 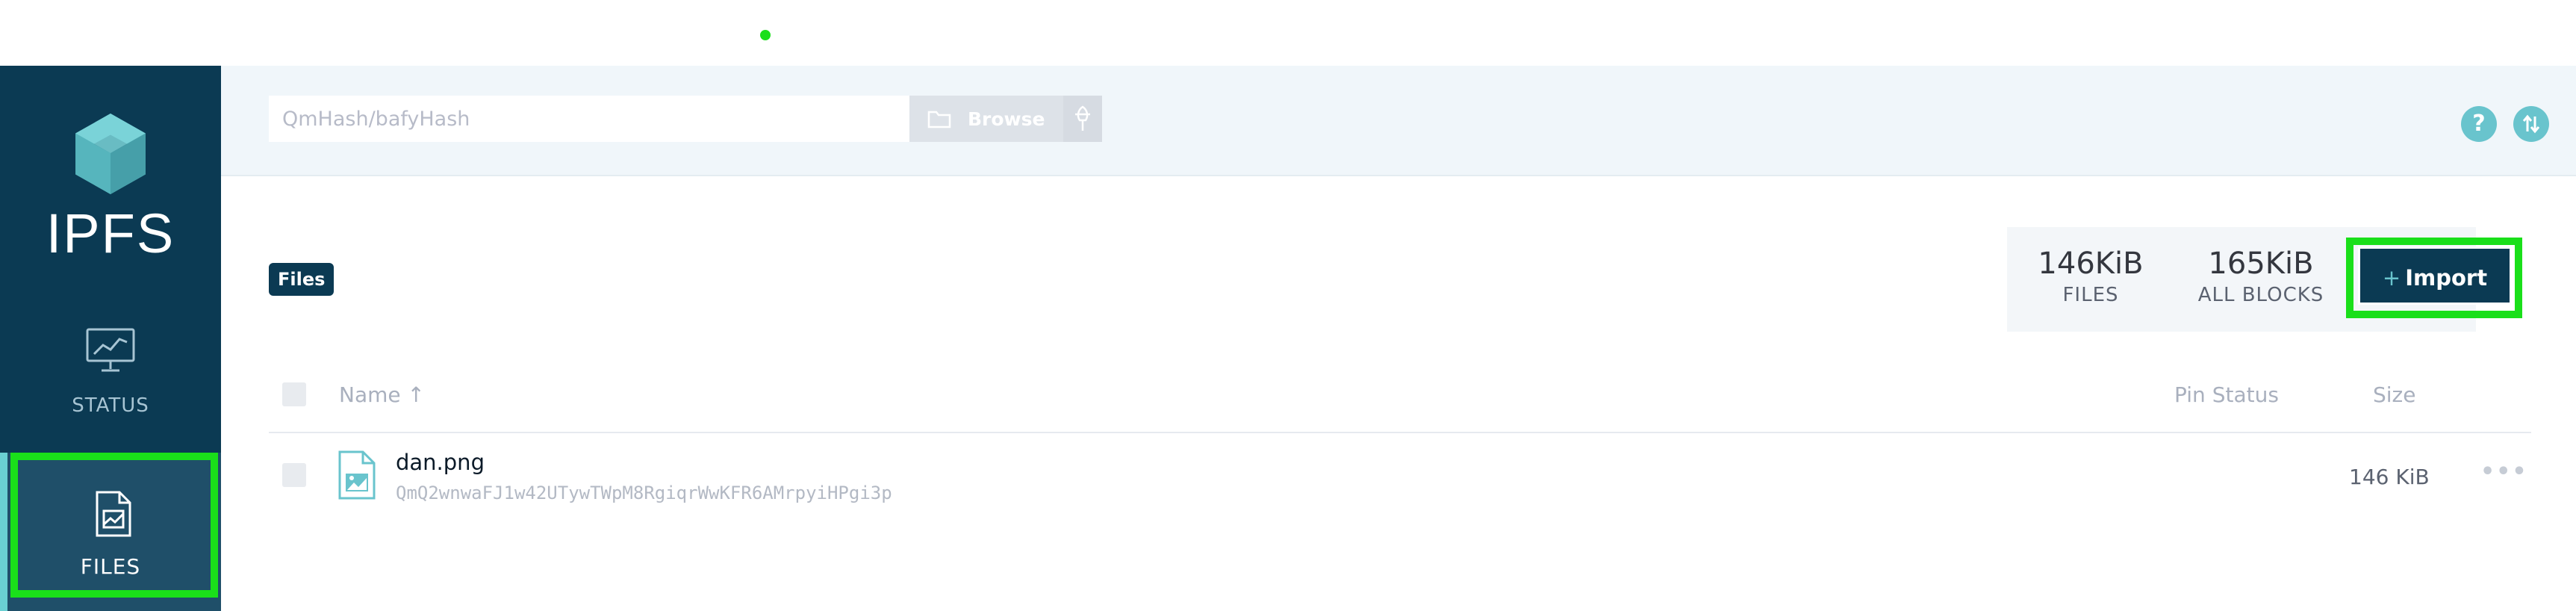 What do you see at coordinates (294, 394) in the screenshot?
I see `select-all-checkbox` at bounding box center [294, 394].